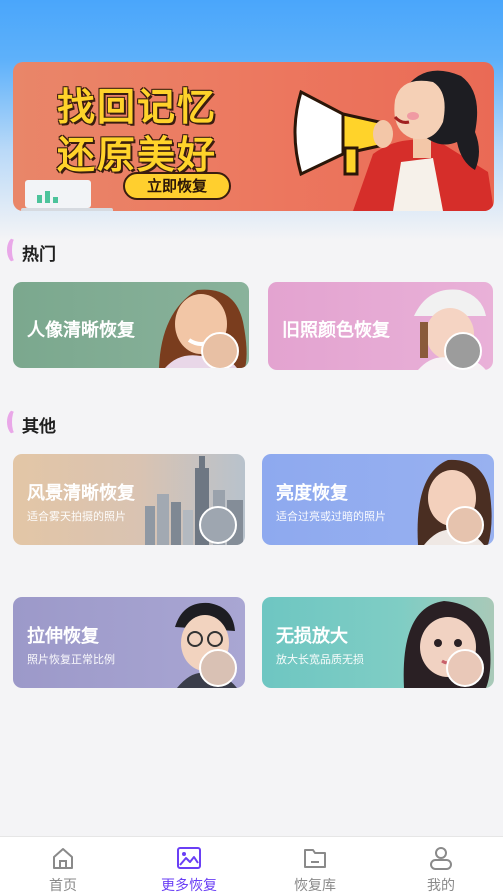 The width and height of the screenshot is (503, 896). Describe the element at coordinates (63, 886) in the screenshot. I see `tab-label: 首页` at that location.